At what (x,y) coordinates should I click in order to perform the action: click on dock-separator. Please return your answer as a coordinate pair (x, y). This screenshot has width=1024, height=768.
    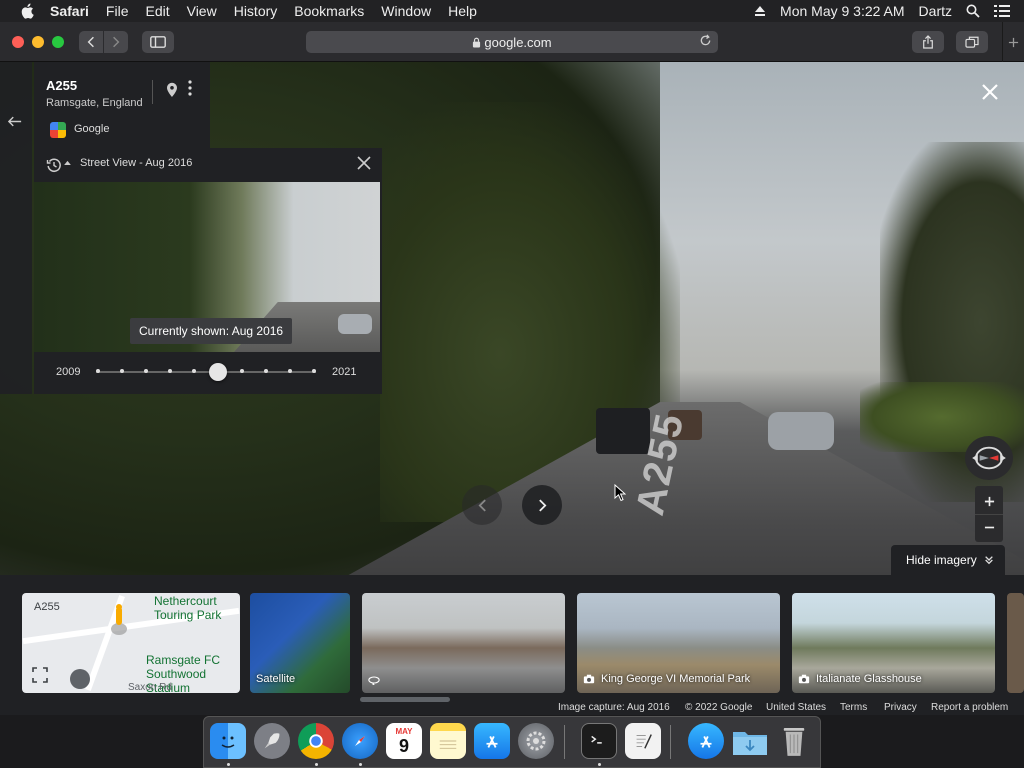
    Looking at the image, I should click on (670, 742).